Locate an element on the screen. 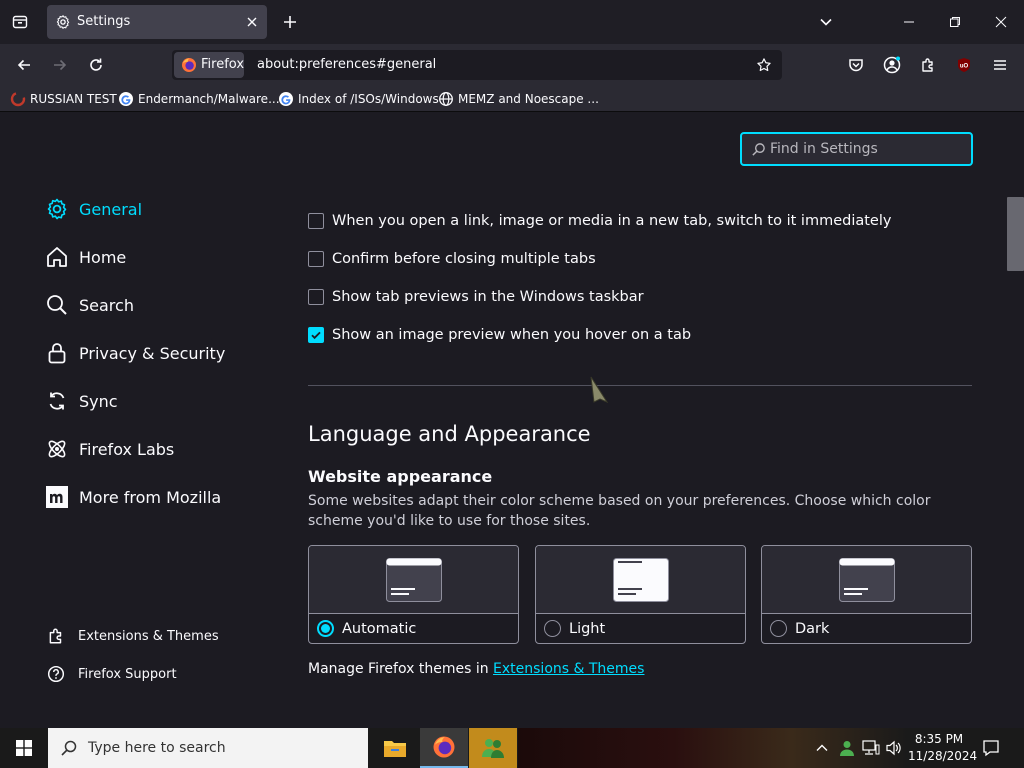 The height and width of the screenshot is (768, 1024). sync-icon is located at coordinates (57, 401).